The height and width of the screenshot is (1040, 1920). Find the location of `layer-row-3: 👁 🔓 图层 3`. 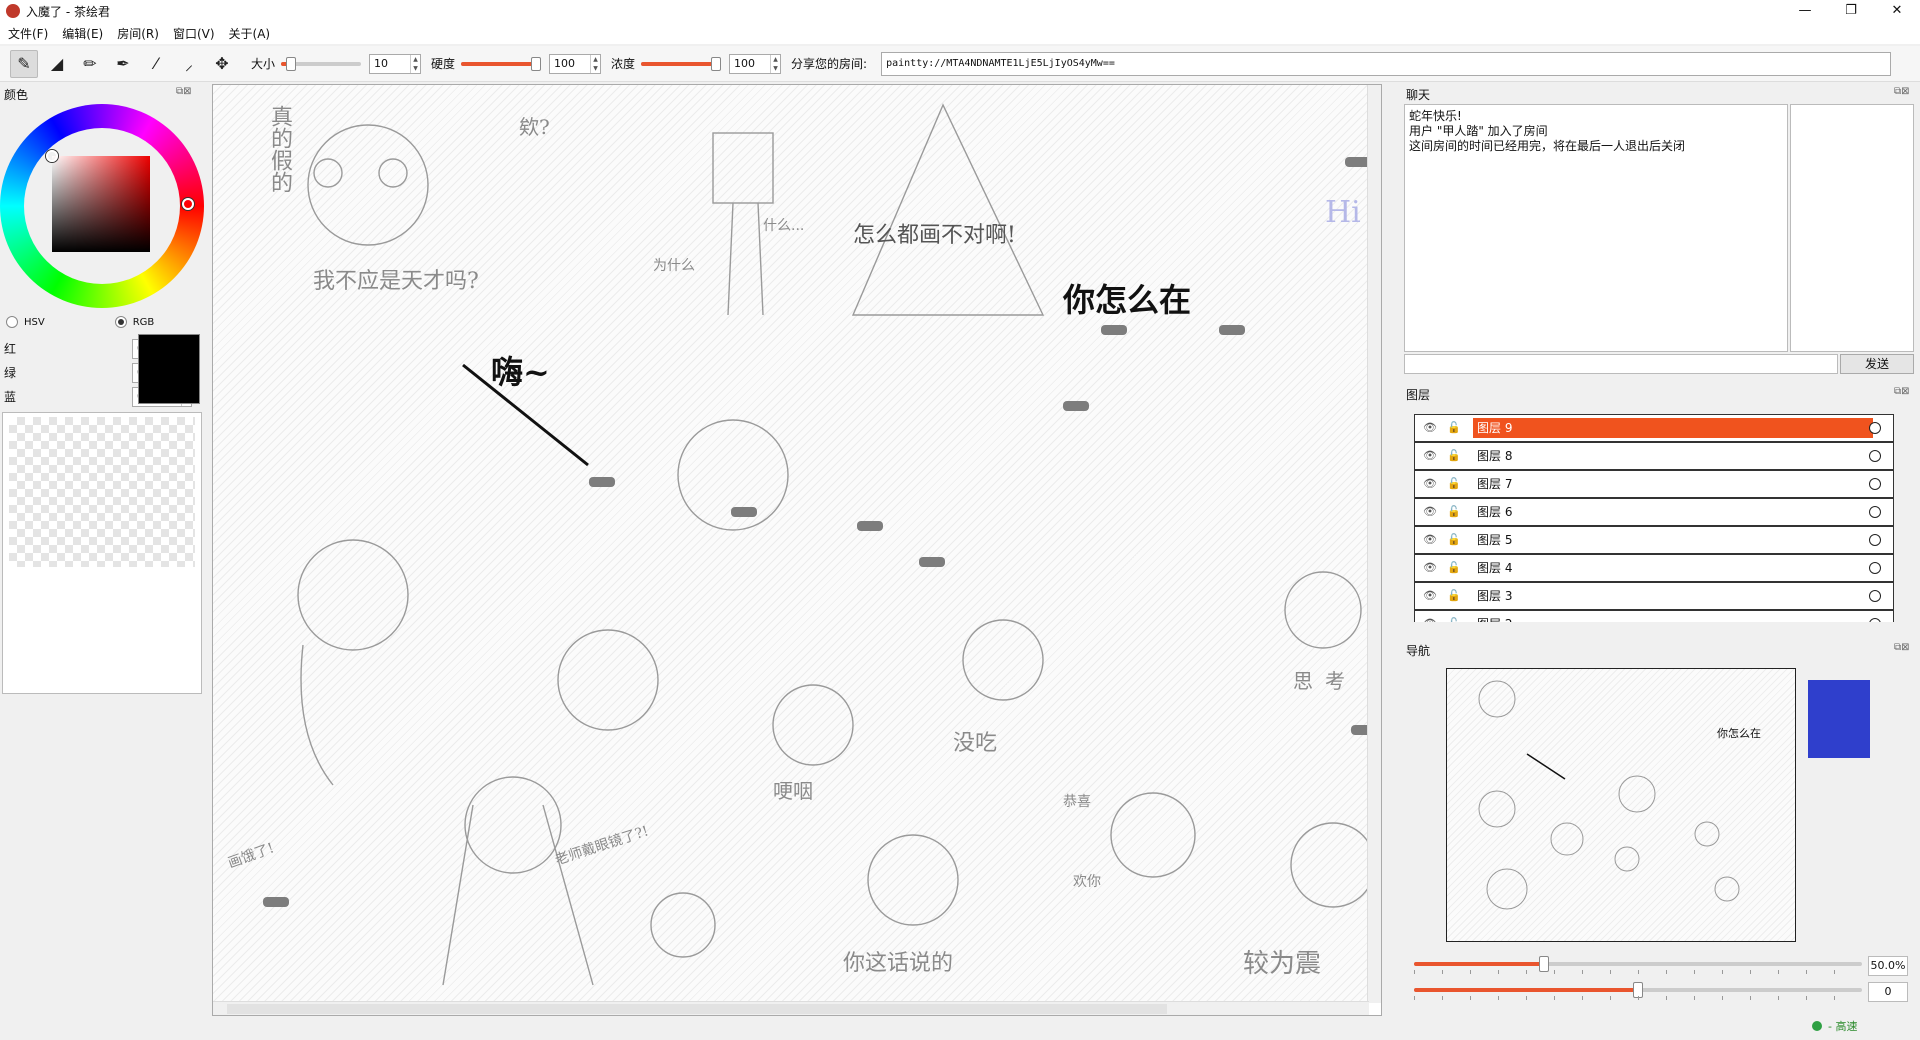

layer-row-3: 👁 🔓 图层 3 is located at coordinates (1654, 596).